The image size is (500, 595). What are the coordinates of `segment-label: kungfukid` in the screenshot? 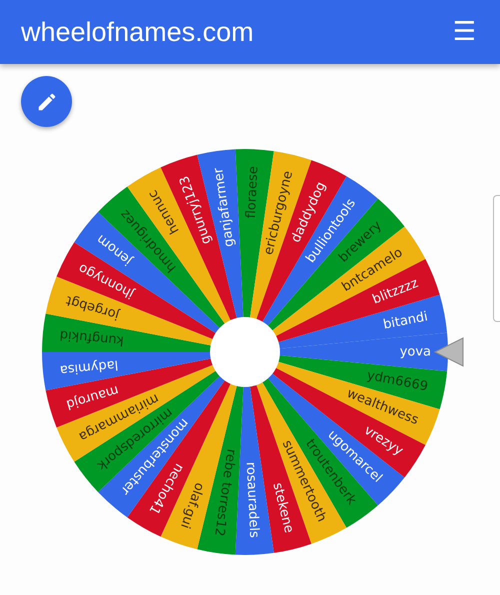 It's located at (91, 337).